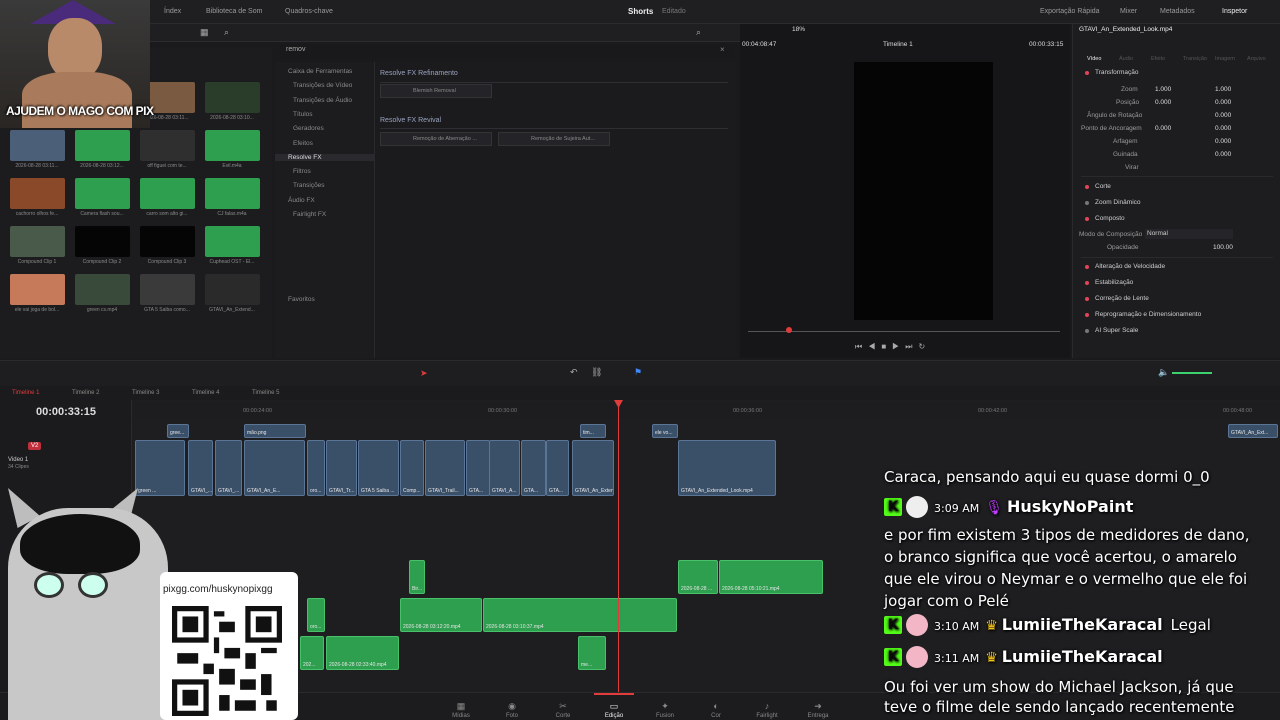  What do you see at coordinates (205, 393) in the screenshot?
I see `timeline-tab: Timeline 4` at bounding box center [205, 393].